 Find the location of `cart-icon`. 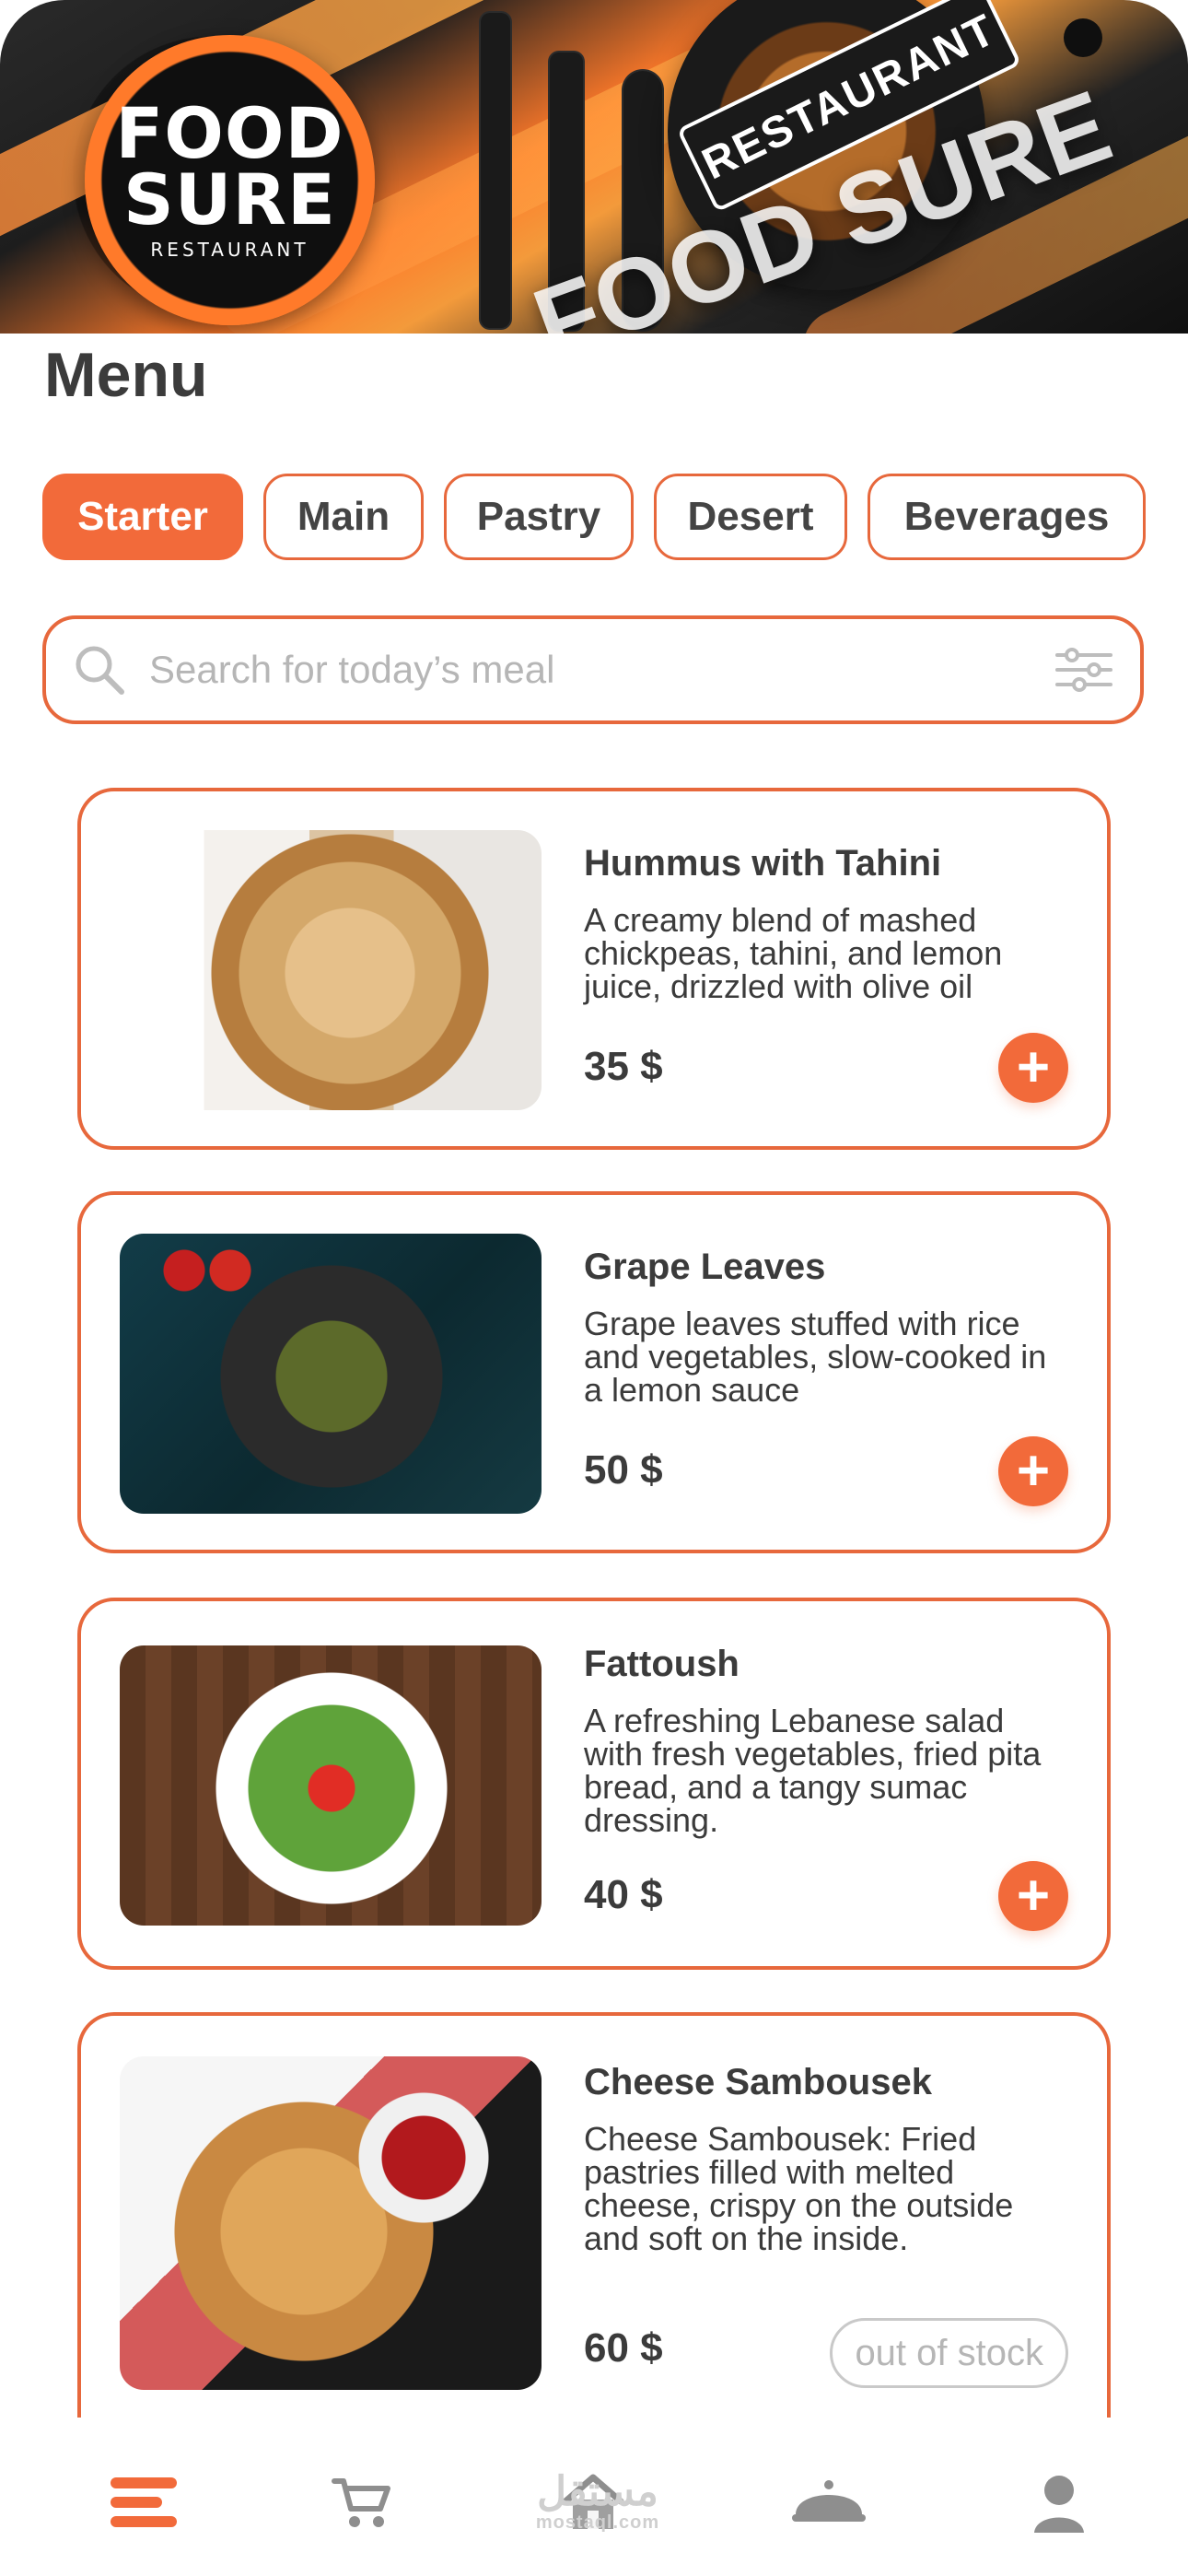

cart-icon is located at coordinates (363, 2504).